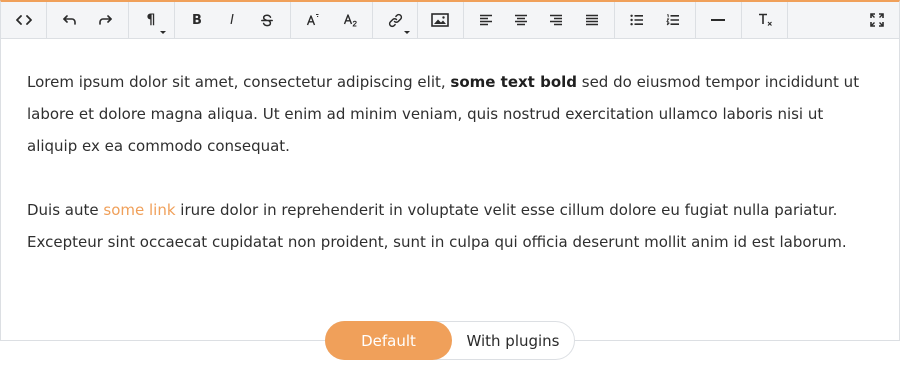 This screenshot has width=900, height=375. I want to click on mode-toggle: Default With plugins, so click(450, 340).